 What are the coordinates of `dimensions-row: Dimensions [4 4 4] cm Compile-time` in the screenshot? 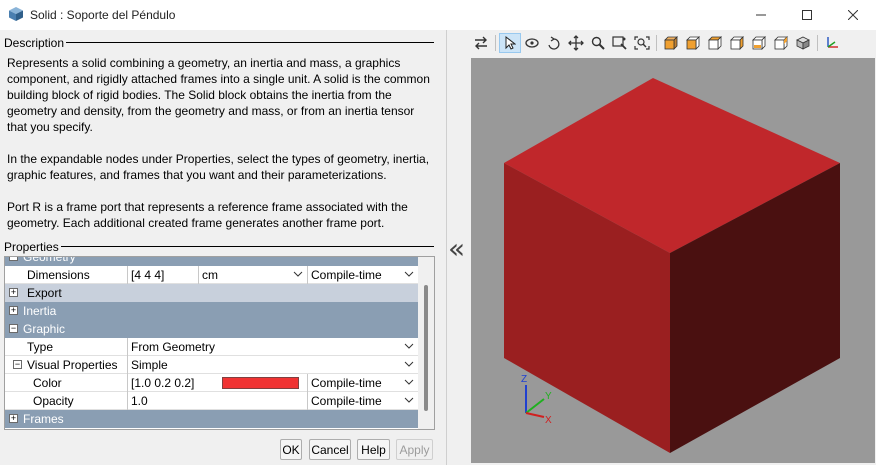 It's located at (211, 275).